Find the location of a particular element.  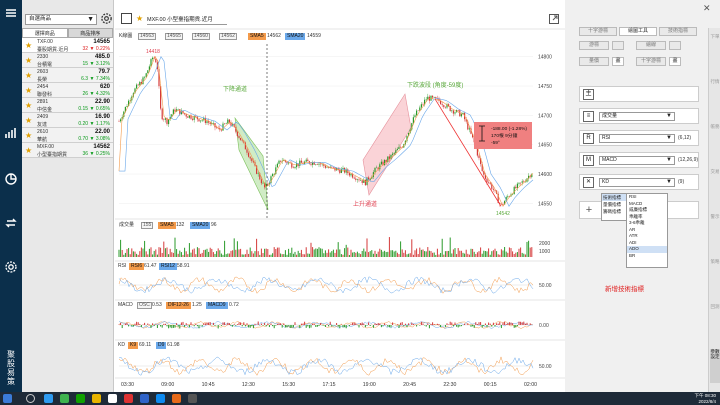

tech-indicator-button: 技術指標 is located at coordinates (678, 31).